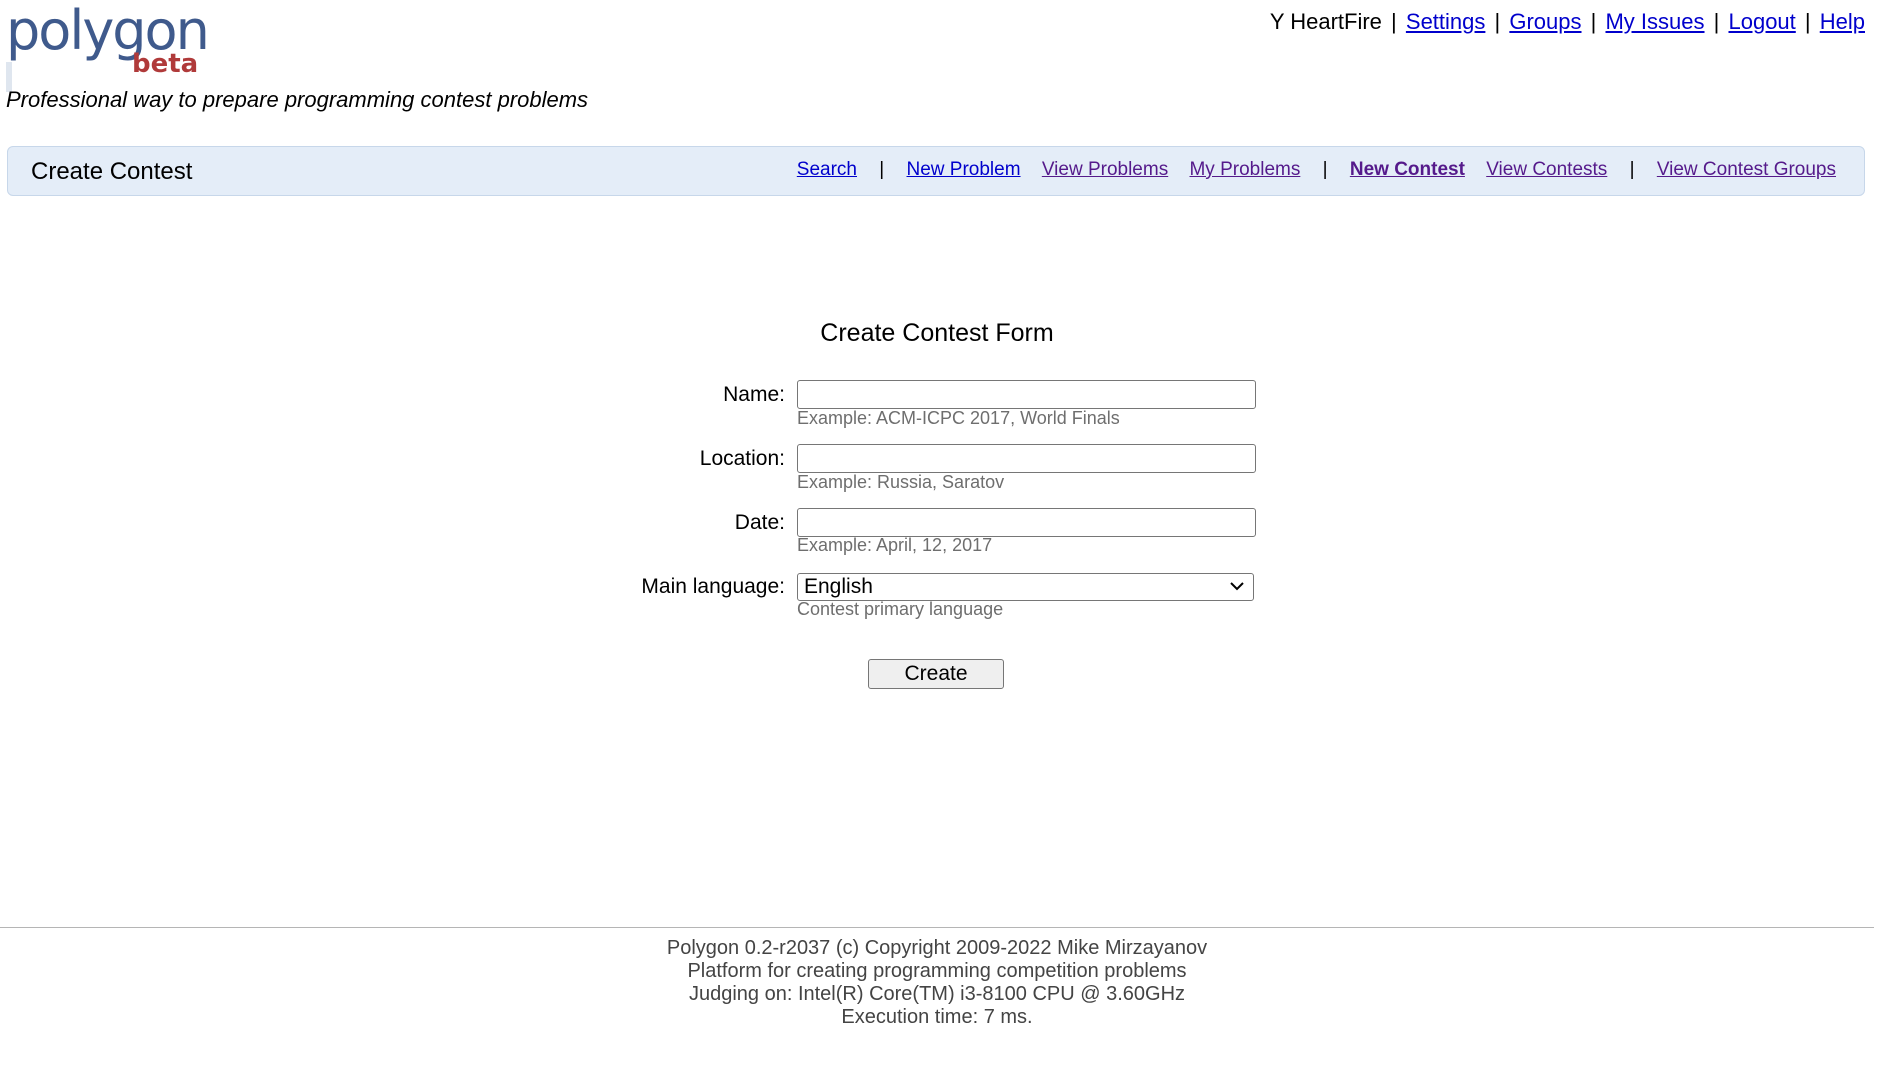  Describe the element at coordinates (958, 418) in the screenshot. I see `name-hint: Example: ACM-ICPC 2017, World Finals` at that location.